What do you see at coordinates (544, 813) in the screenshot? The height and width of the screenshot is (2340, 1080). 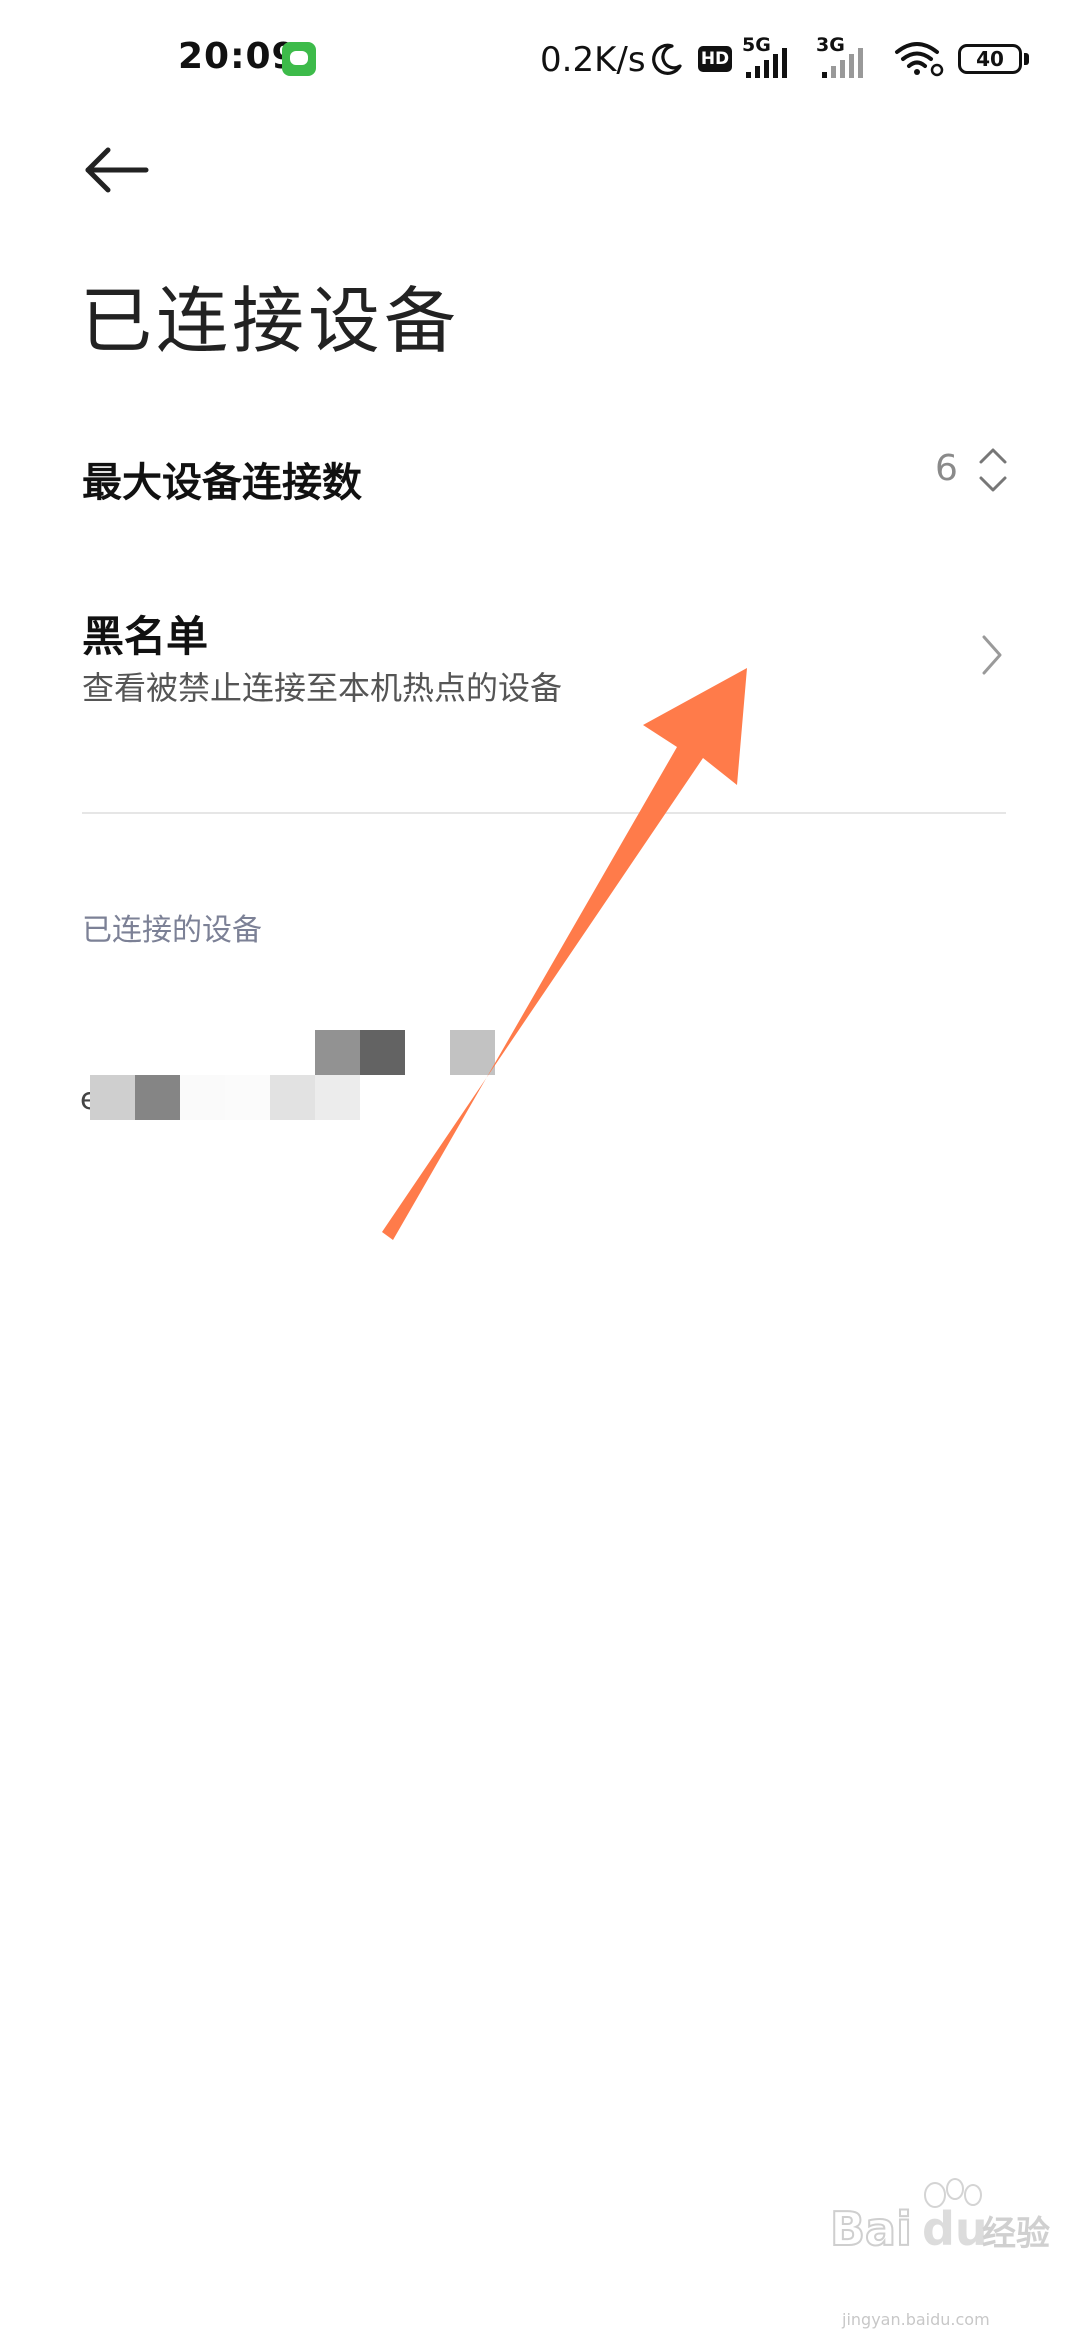 I see `divider` at bounding box center [544, 813].